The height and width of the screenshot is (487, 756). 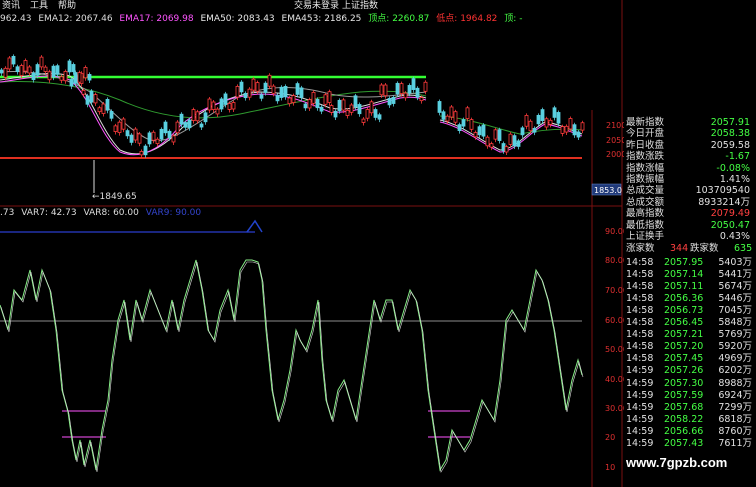 I want to click on tick-price: 2057.95, so click(x=684, y=262).